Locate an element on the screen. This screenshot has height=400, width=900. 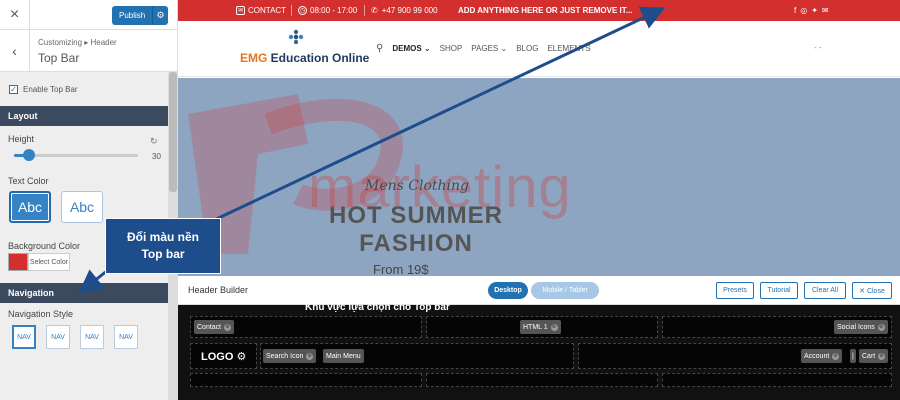
builder-item-cart-label: Cart is located at coordinates (869, 356).